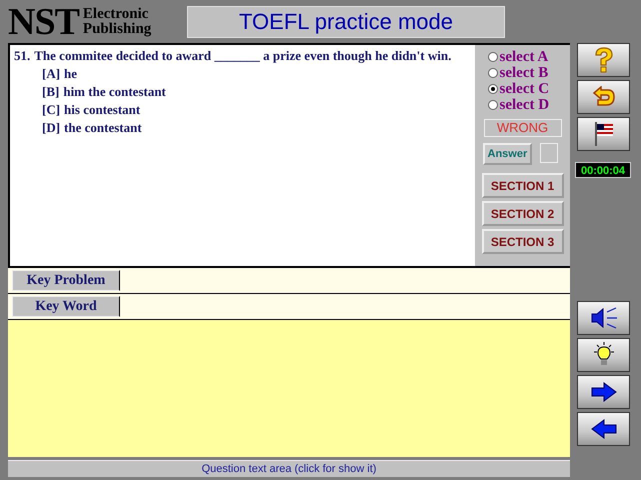  I want to click on answer-button: Answer, so click(507, 154).